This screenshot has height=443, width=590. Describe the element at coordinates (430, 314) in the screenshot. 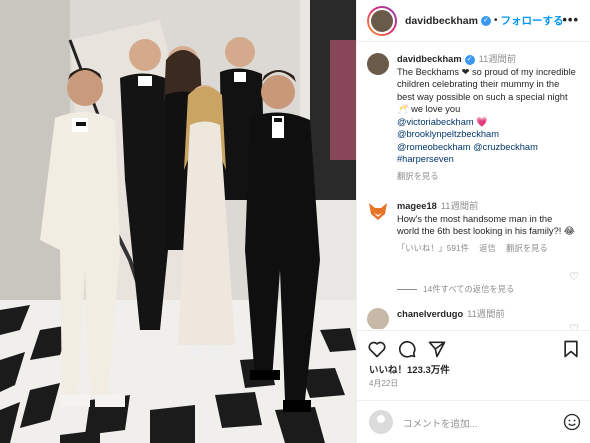

I see `comment-username: chanelverdugo` at that location.